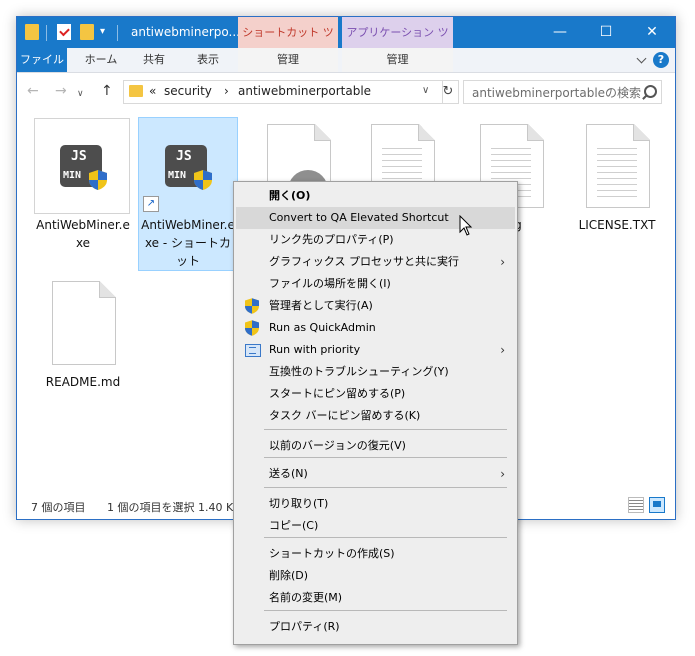 The height and width of the screenshot is (656, 695). Describe the element at coordinates (102, 31) in the screenshot. I see `customize-qat-icon: ▾` at that location.